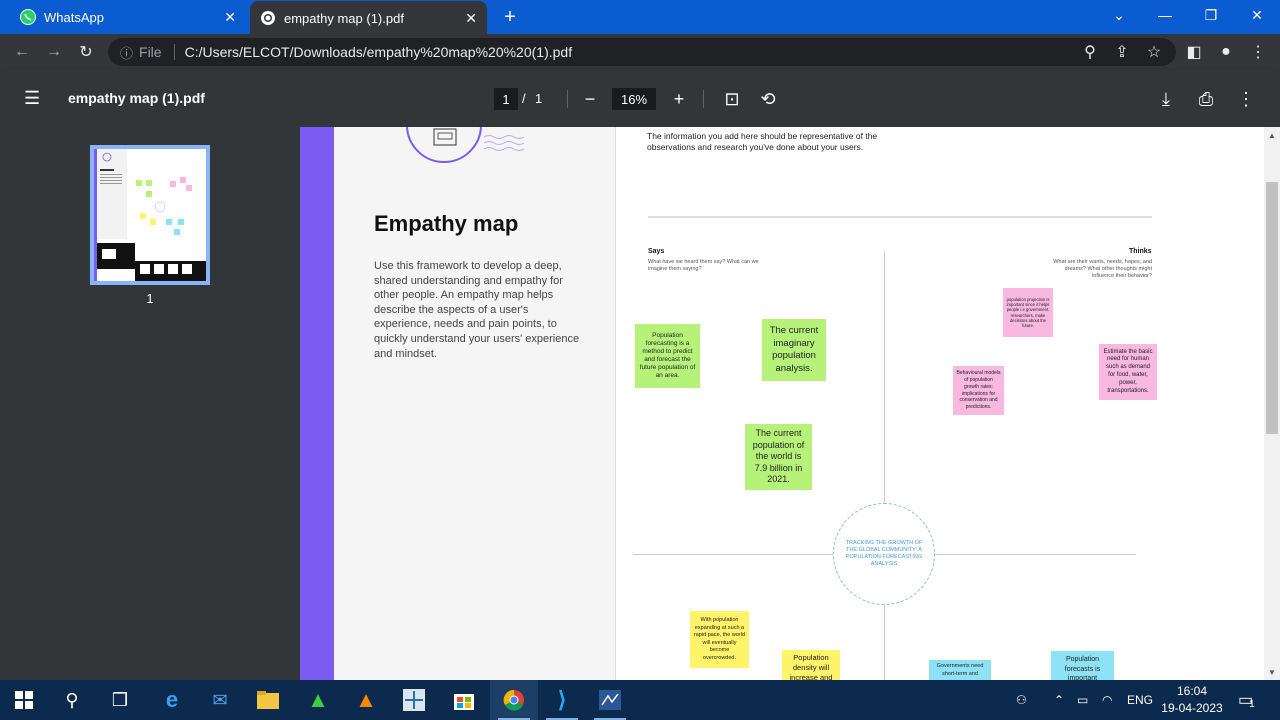 This screenshot has height=720, width=1280. What do you see at coordinates (1154, 52) in the screenshot?
I see `bookmark-star-icon: ☆` at bounding box center [1154, 52].